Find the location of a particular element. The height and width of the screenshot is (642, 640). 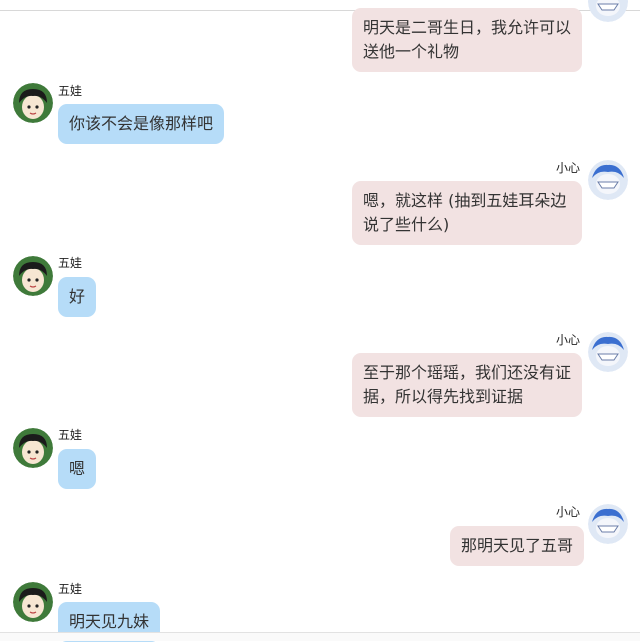

message-bubble-left: 嗯 is located at coordinates (77, 469).